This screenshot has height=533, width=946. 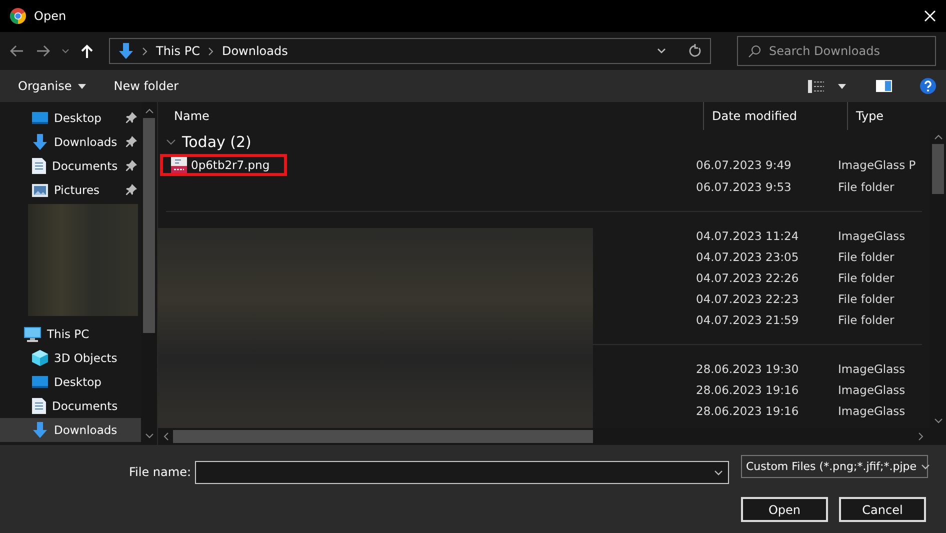 What do you see at coordinates (462, 472) in the screenshot?
I see `file-name-field` at bounding box center [462, 472].